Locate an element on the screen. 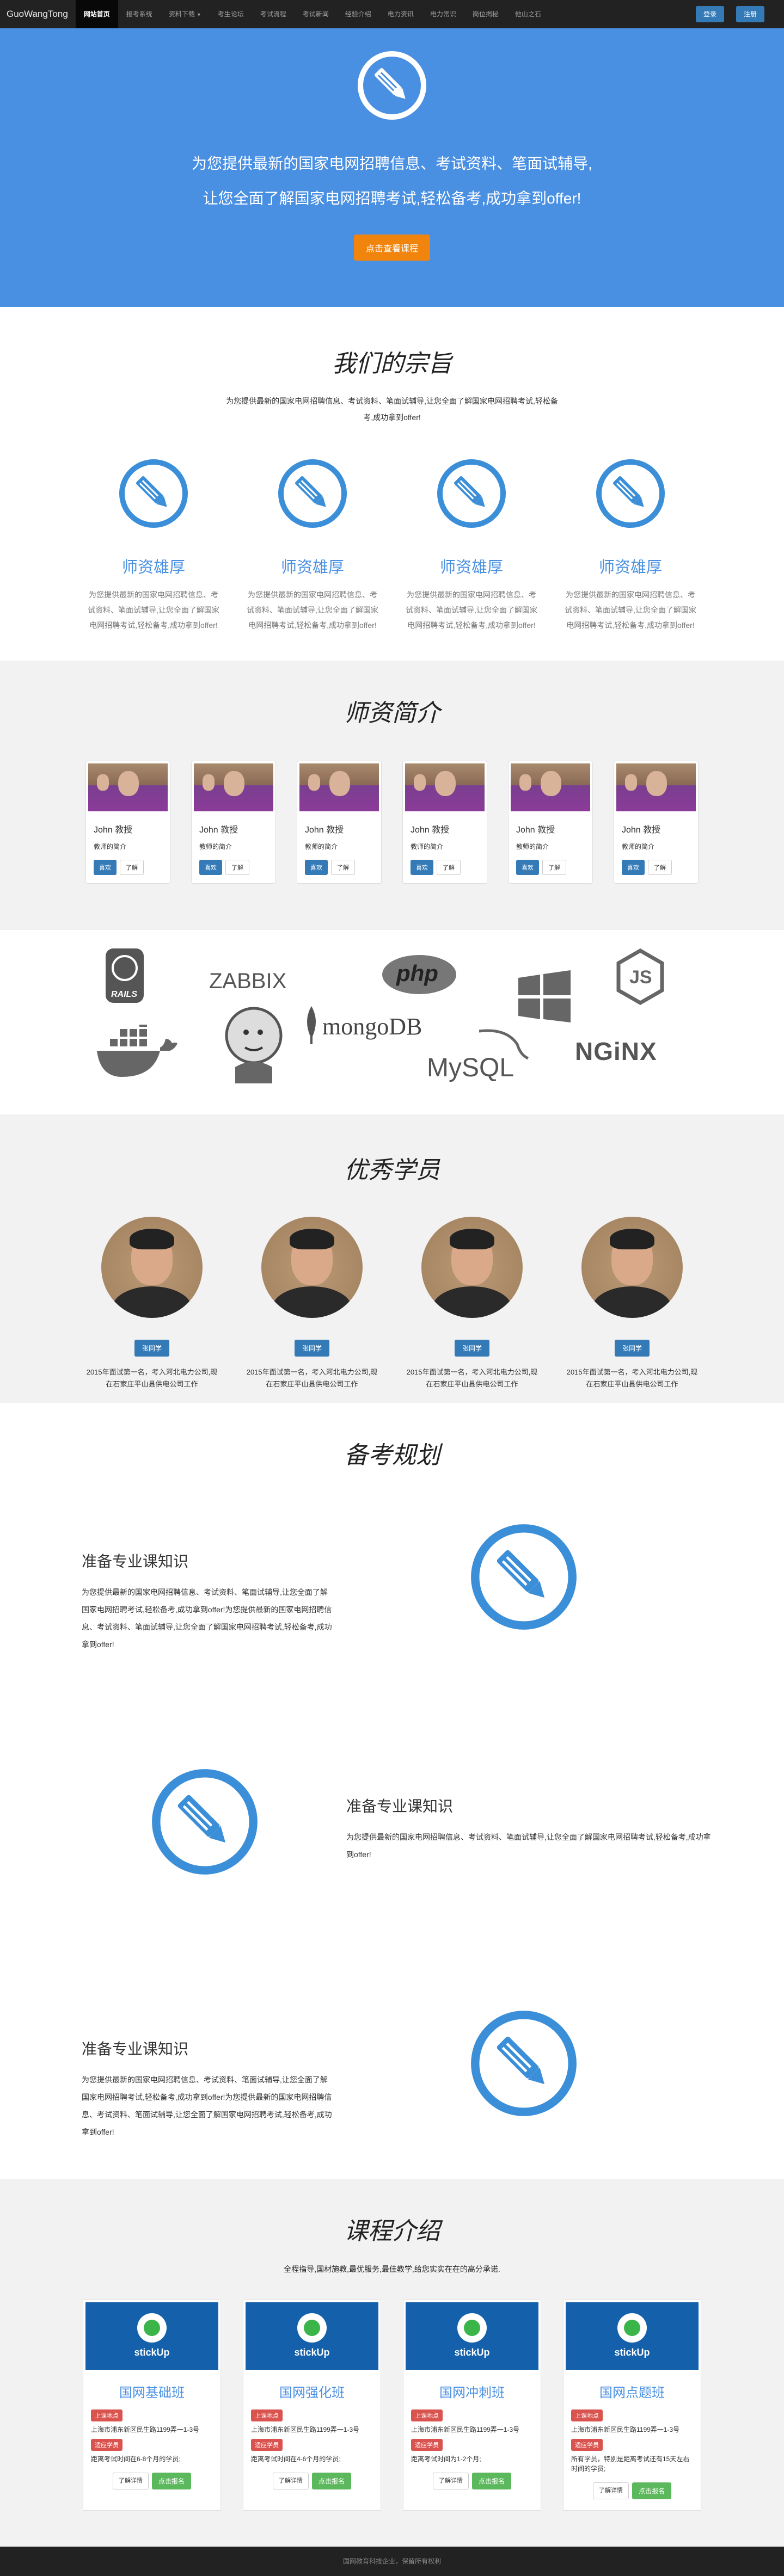 The height and width of the screenshot is (2576, 784). course-title: 国网强化班 is located at coordinates (312, 2391).